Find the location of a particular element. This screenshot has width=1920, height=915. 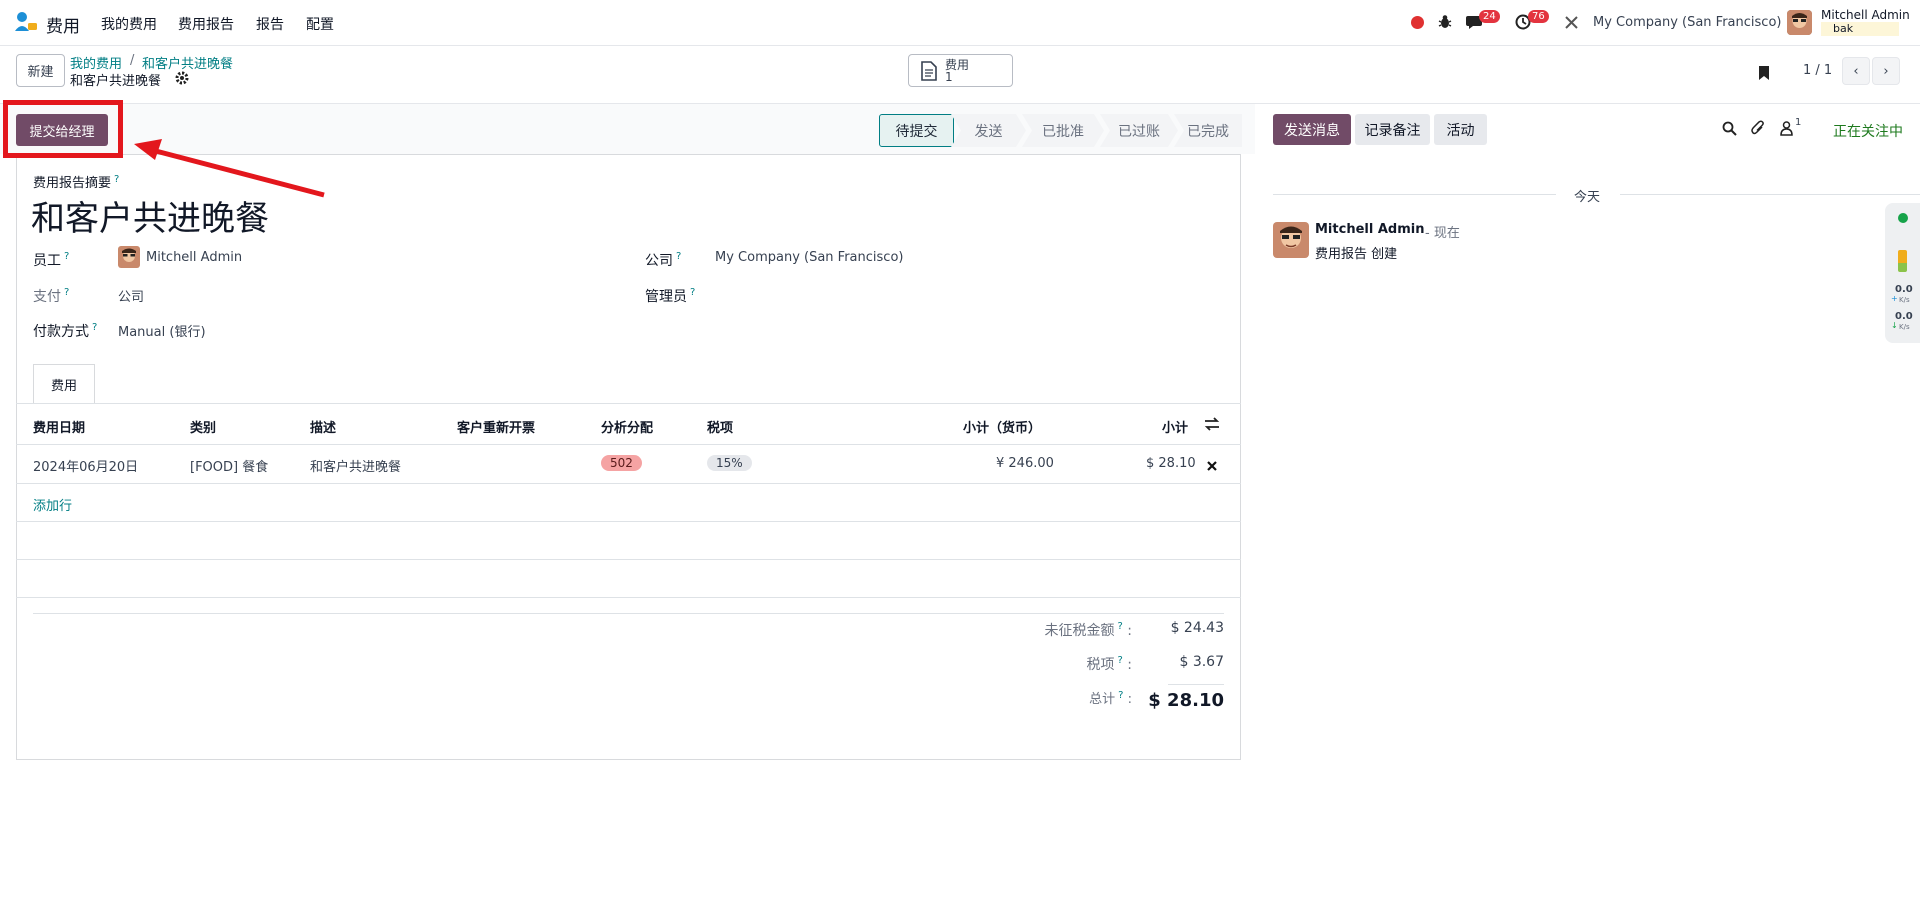

total-divider is located at coordinates (1196, 684).